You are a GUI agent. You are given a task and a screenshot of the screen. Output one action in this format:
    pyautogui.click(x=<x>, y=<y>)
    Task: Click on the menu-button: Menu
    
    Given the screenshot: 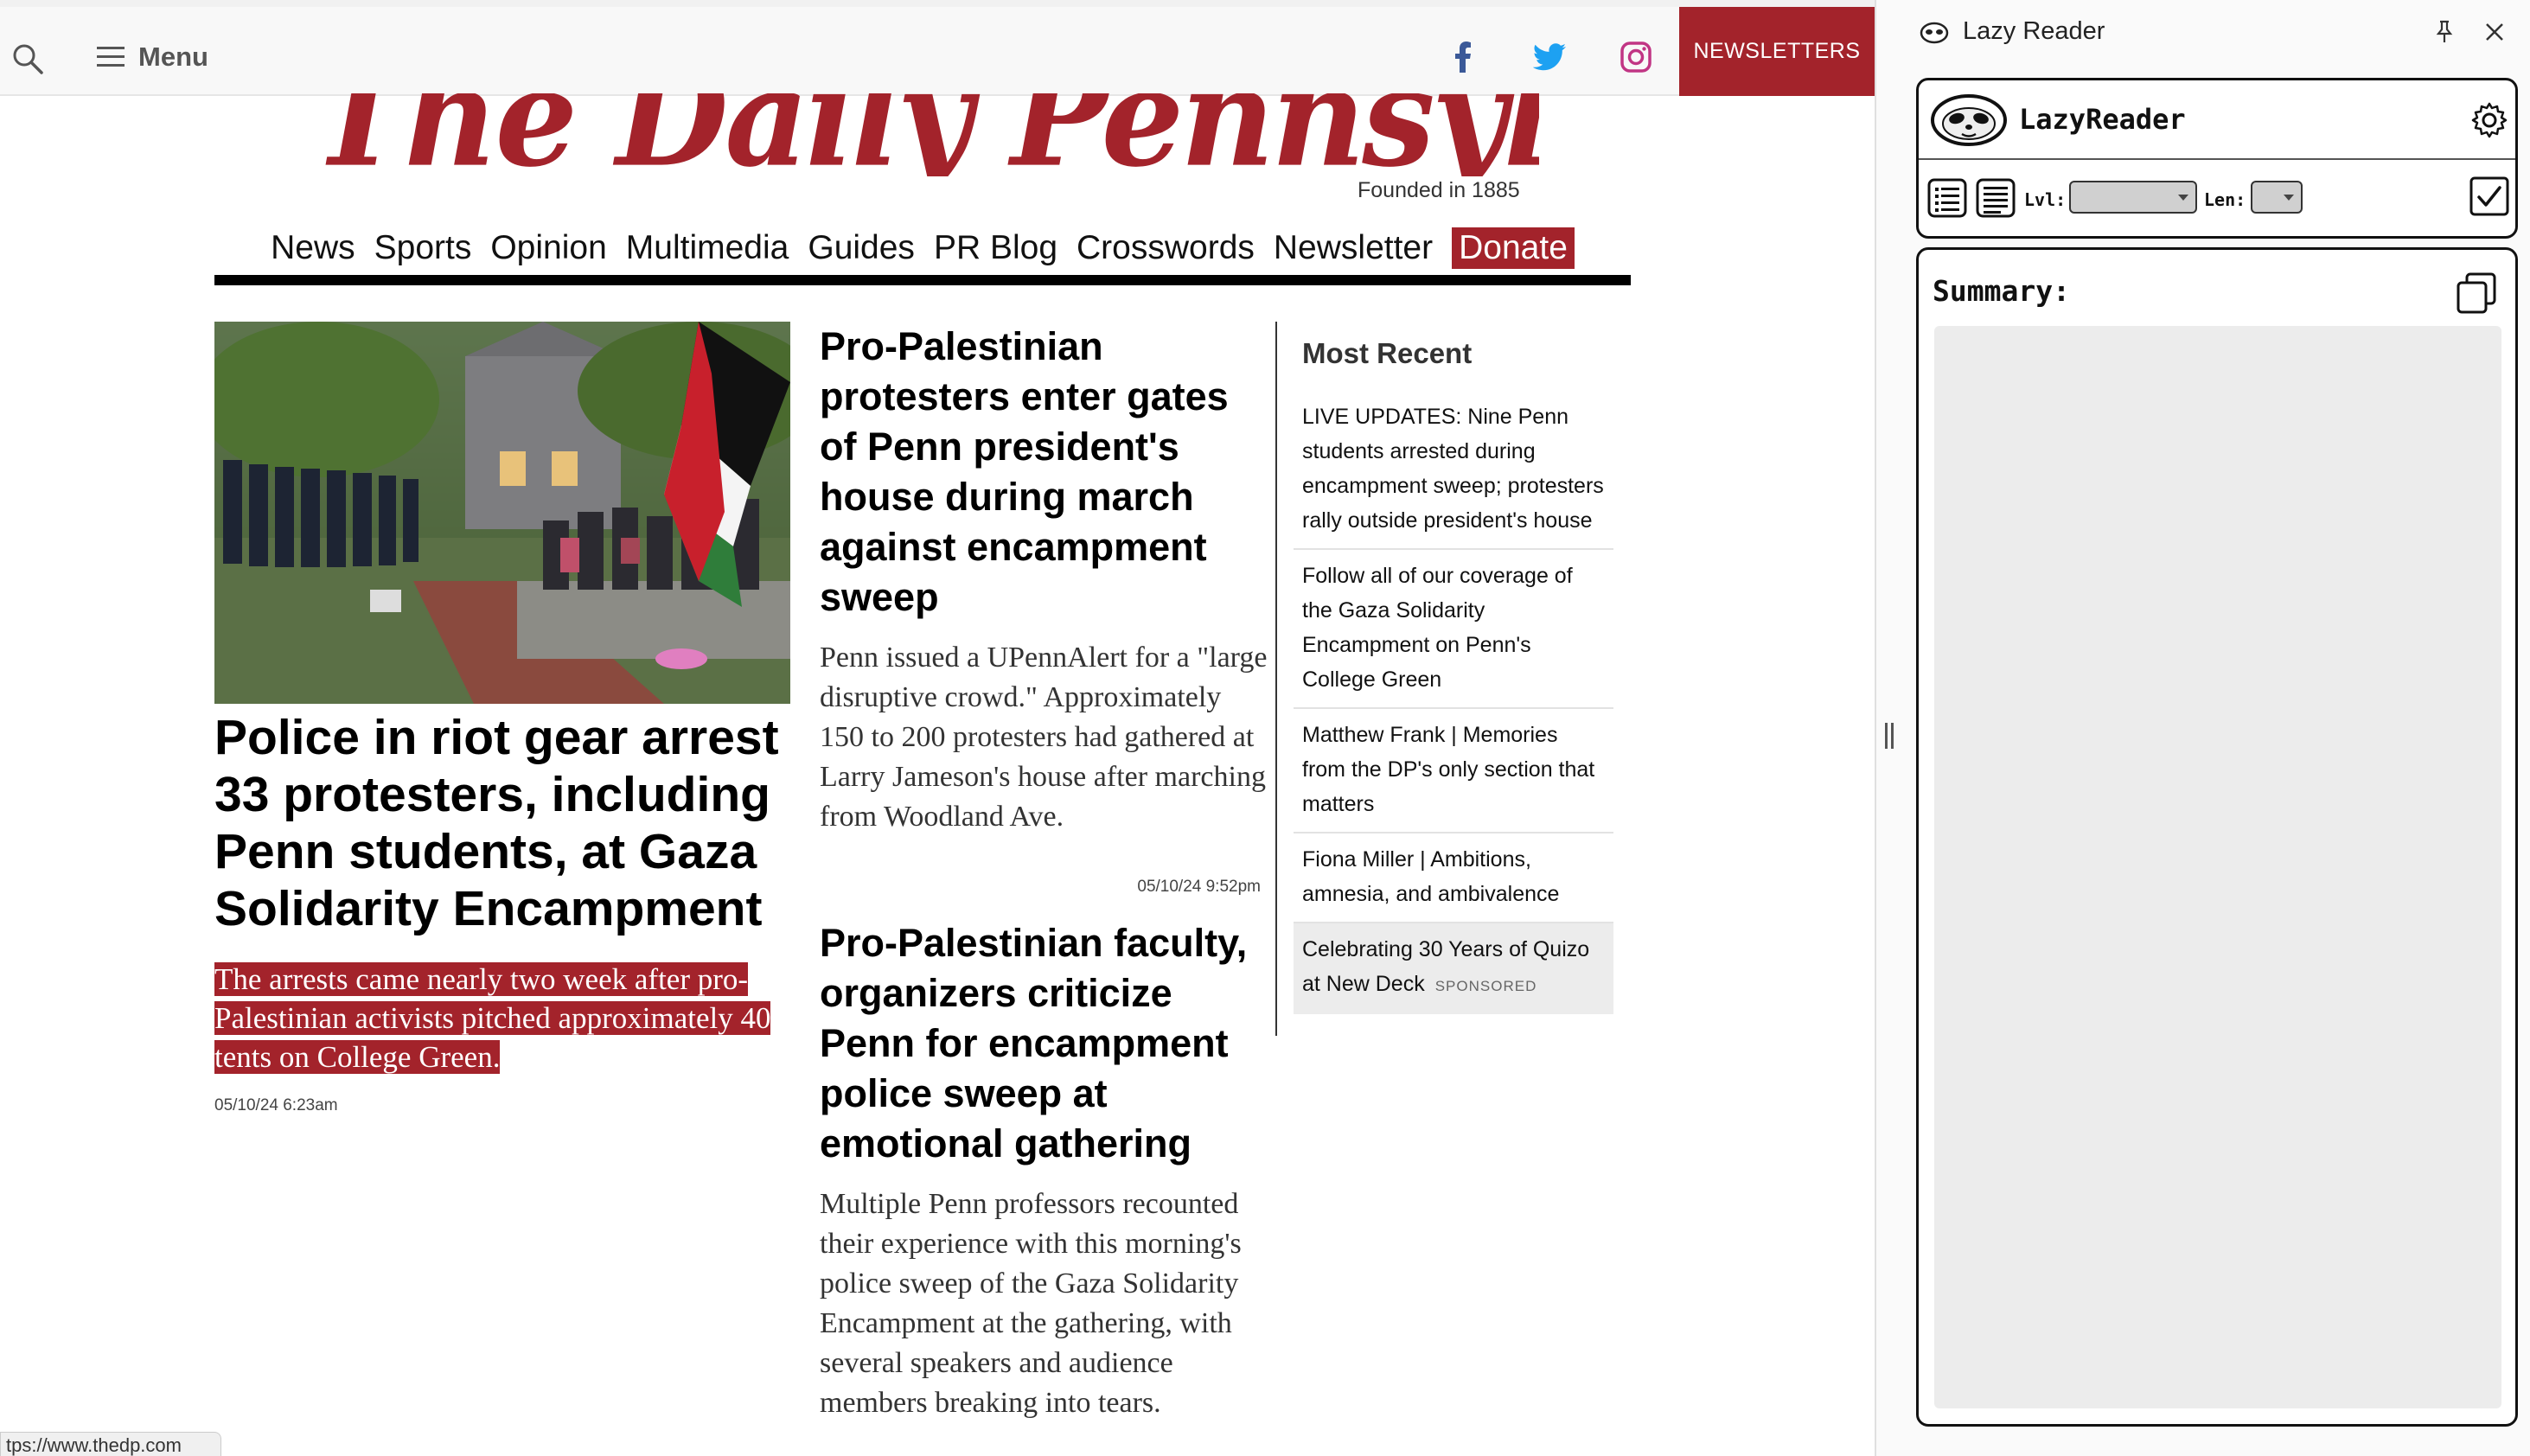 What is the action you would take?
    pyautogui.click(x=152, y=57)
    